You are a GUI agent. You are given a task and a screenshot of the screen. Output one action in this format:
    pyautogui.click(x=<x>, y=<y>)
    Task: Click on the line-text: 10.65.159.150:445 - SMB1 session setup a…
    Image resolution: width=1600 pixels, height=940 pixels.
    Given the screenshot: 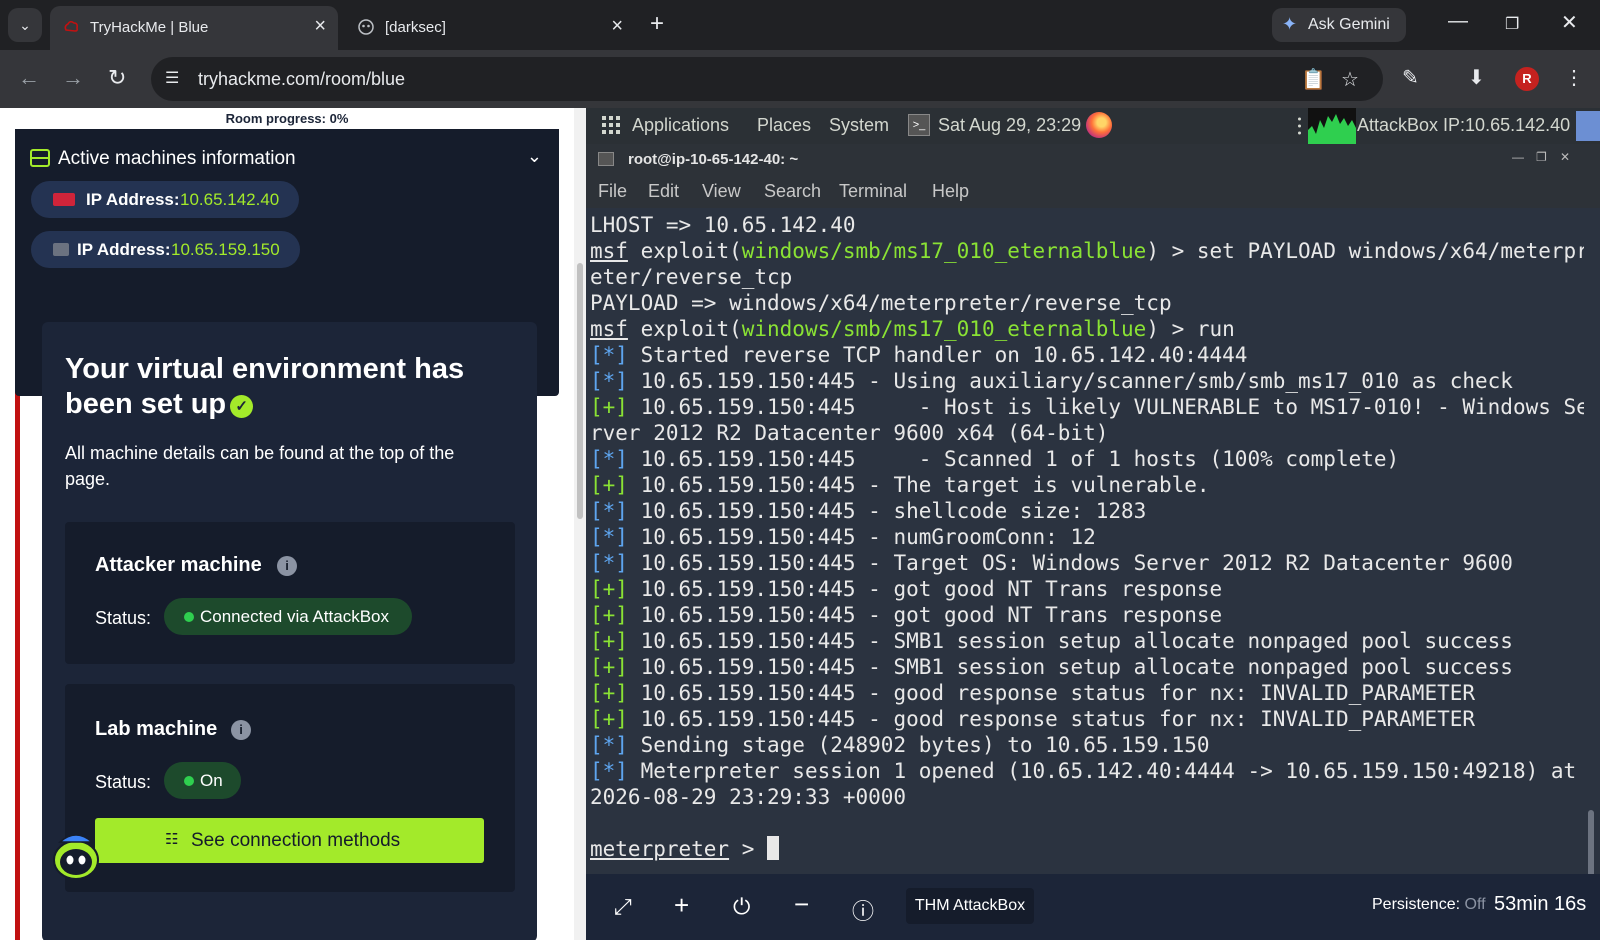 What is the action you would take?
    pyautogui.click(x=1070, y=641)
    